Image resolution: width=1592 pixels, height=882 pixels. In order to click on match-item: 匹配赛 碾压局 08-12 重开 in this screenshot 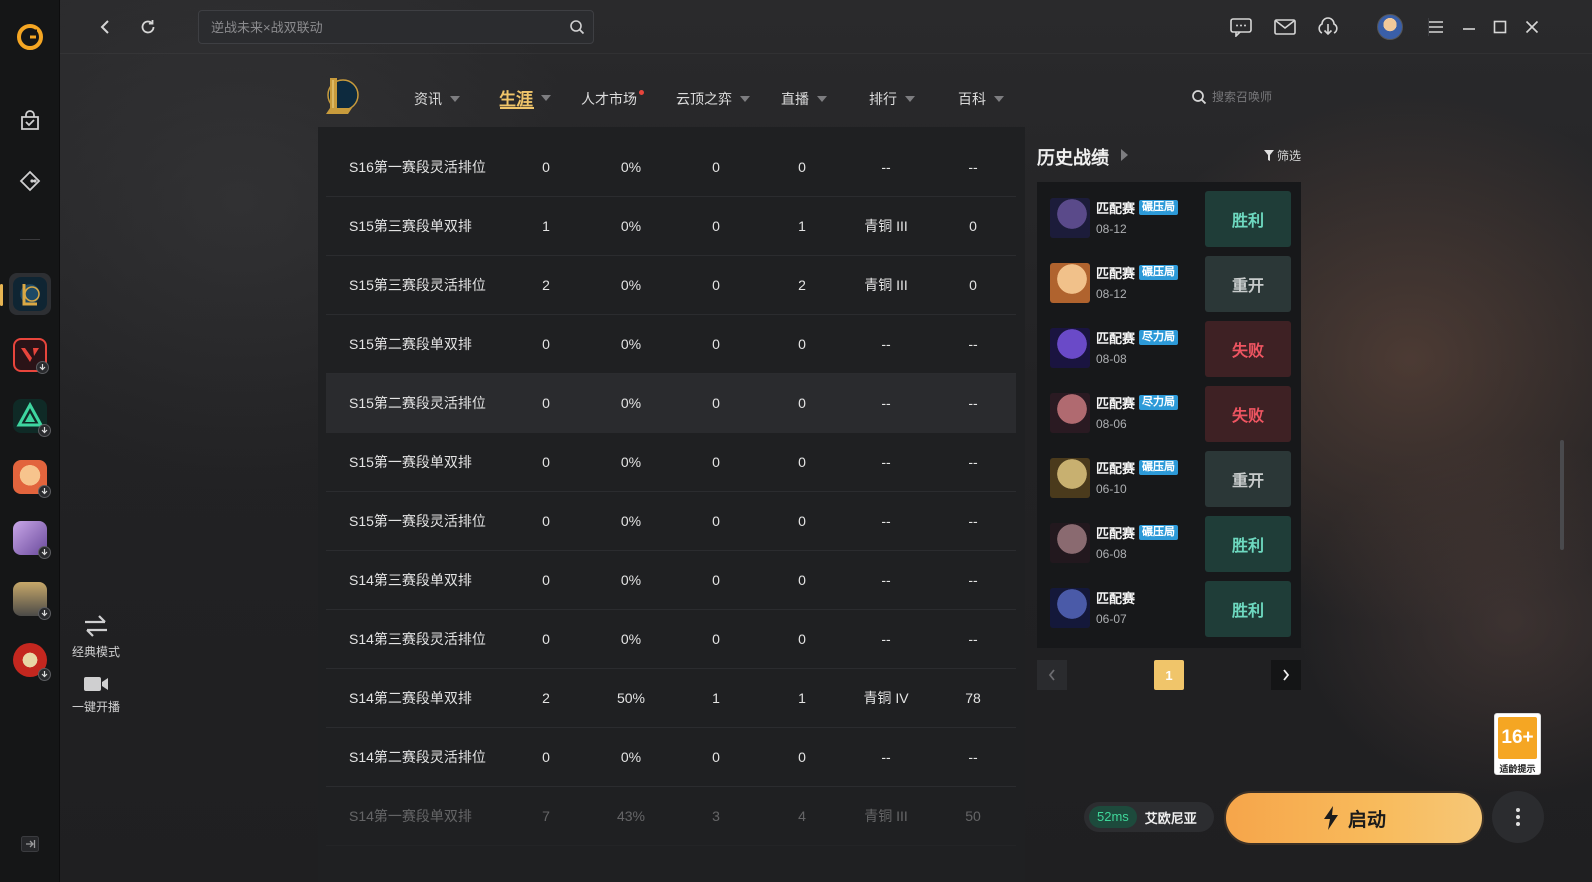, I will do `click(1169, 279)`.